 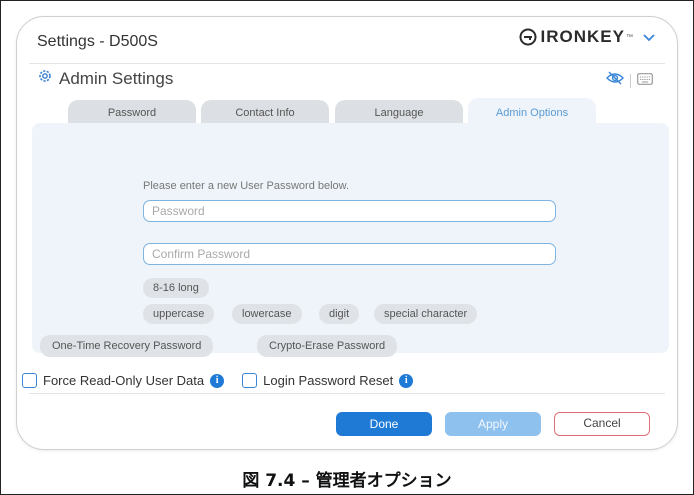 What do you see at coordinates (45, 78) in the screenshot?
I see `gear-icon` at bounding box center [45, 78].